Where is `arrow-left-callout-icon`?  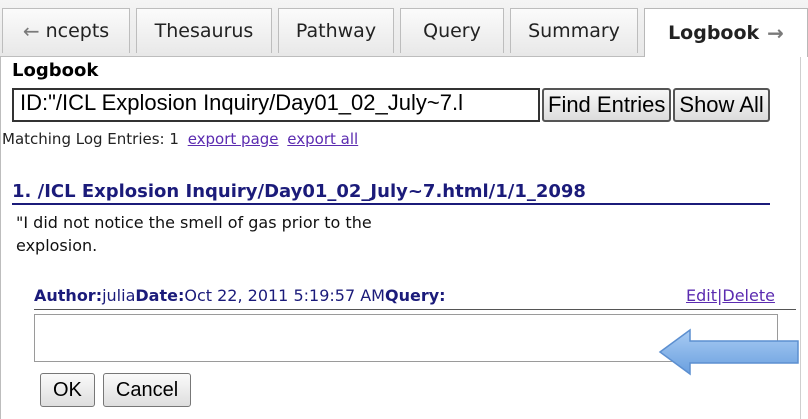
arrow-left-callout-icon is located at coordinates (728, 352).